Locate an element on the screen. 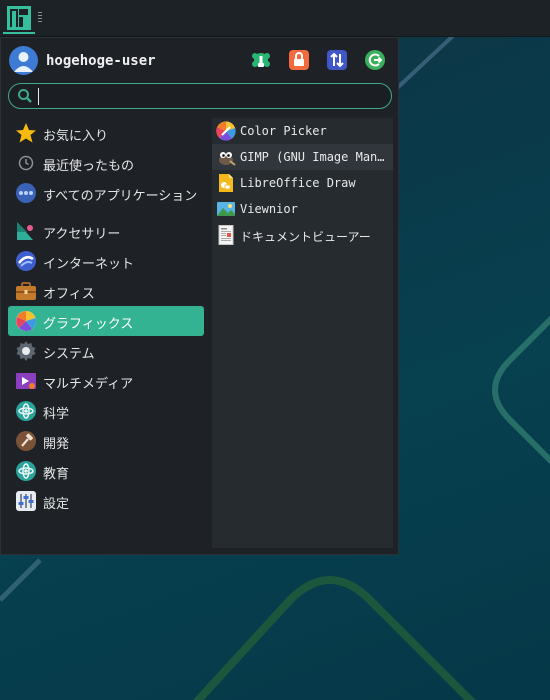  gimp-icon is located at coordinates (227, 159).